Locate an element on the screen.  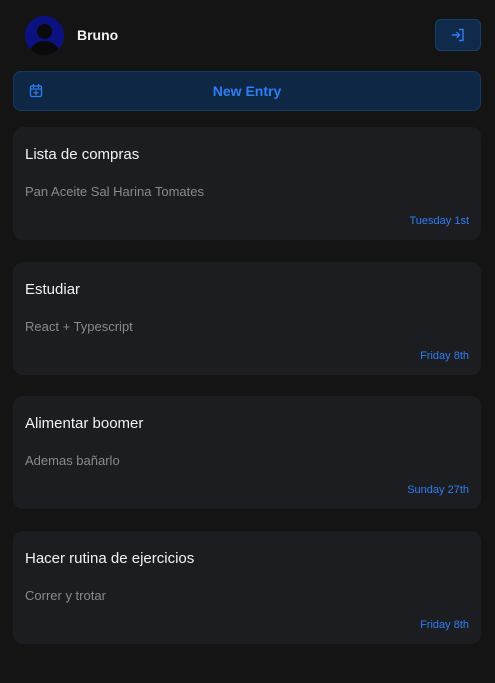
logout-icon is located at coordinates (457, 35).